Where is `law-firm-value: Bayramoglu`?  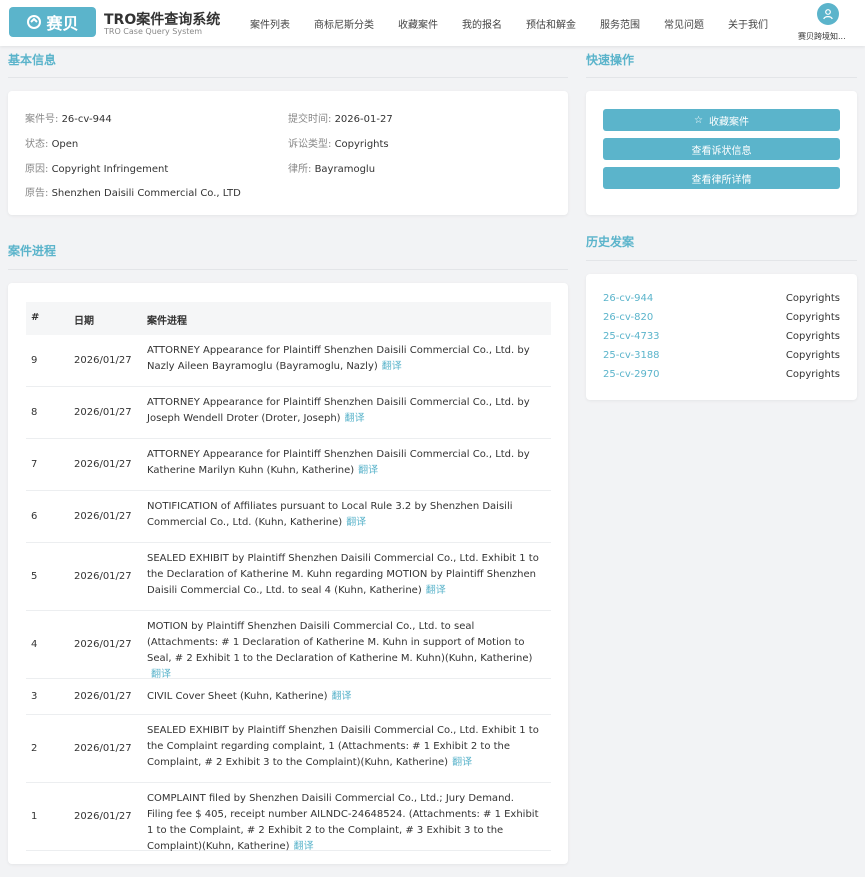
law-firm-value: Bayramoglu is located at coordinates (345, 169).